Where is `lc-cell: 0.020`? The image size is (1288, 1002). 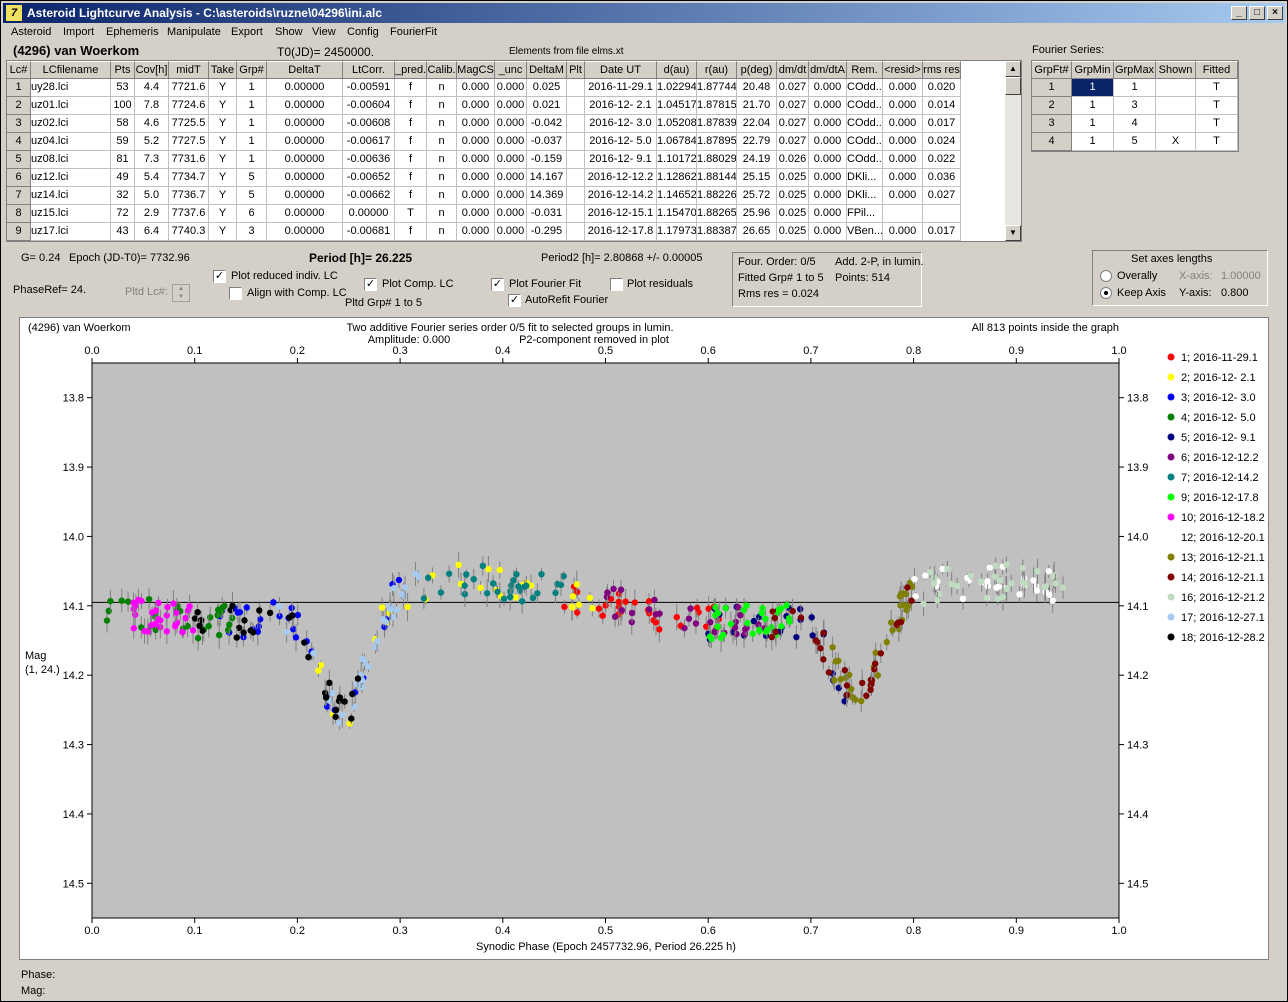
lc-cell: 0.020 is located at coordinates (942, 88).